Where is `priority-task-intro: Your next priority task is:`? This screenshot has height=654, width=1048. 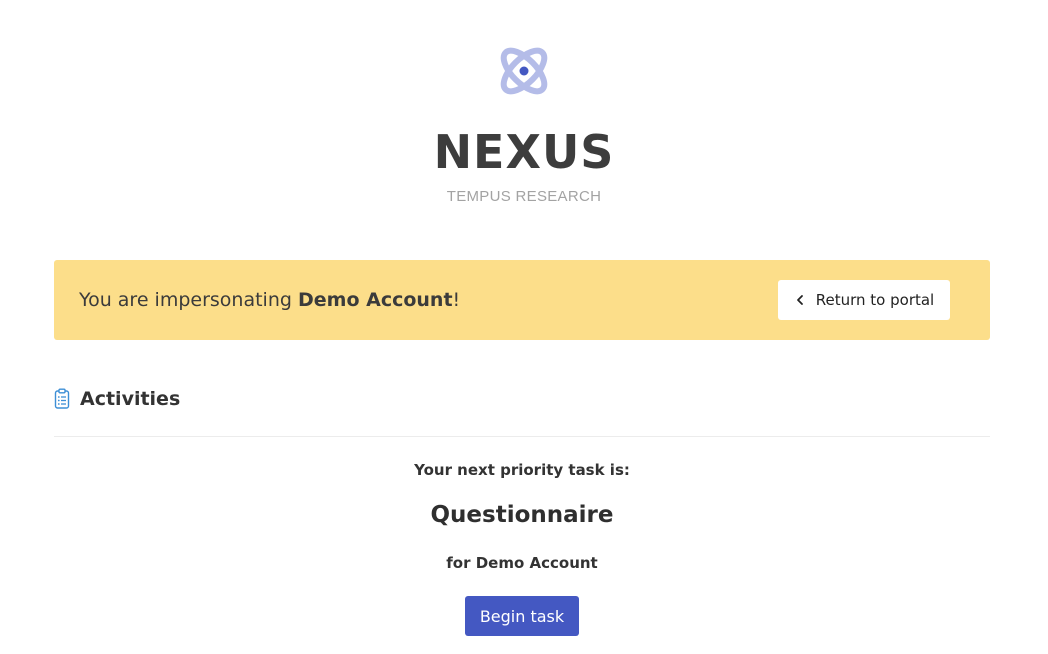 priority-task-intro: Your next priority task is: is located at coordinates (522, 470).